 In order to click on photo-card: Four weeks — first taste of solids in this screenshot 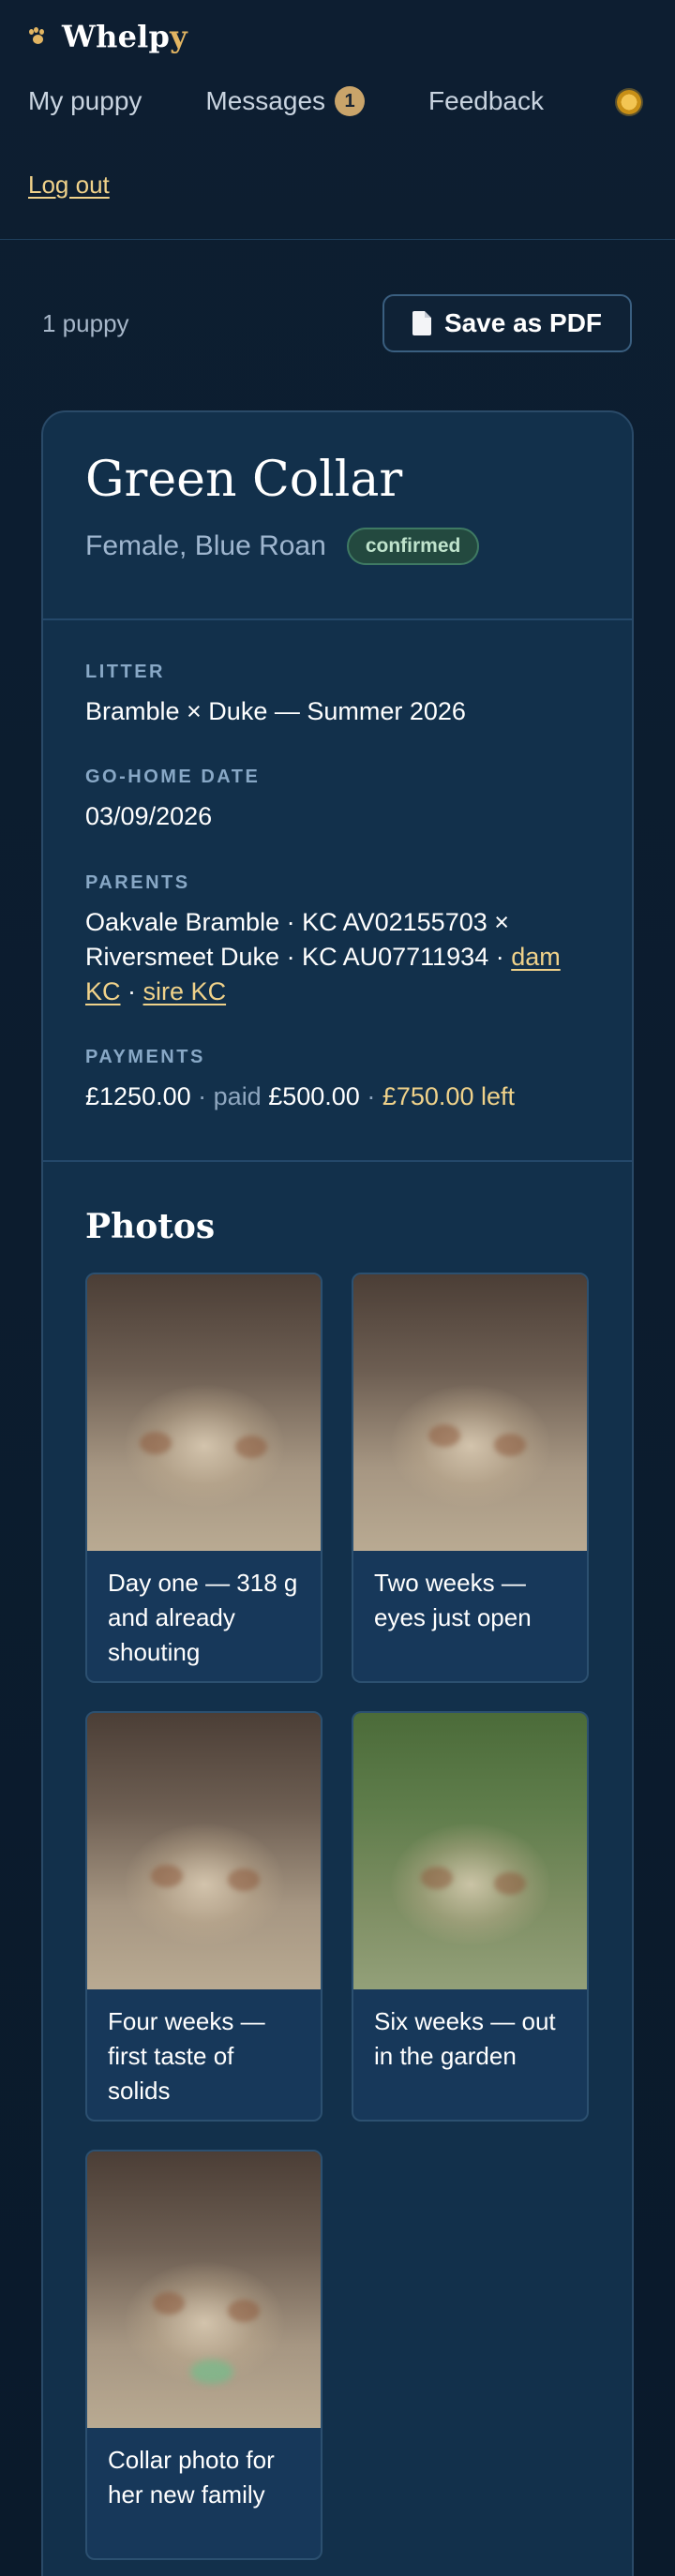, I will do `click(203, 1916)`.